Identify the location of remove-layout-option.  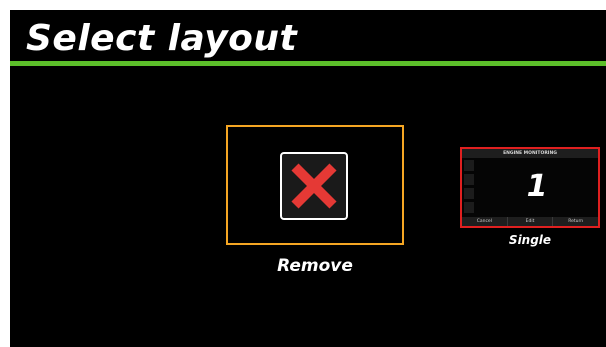
(315, 185).